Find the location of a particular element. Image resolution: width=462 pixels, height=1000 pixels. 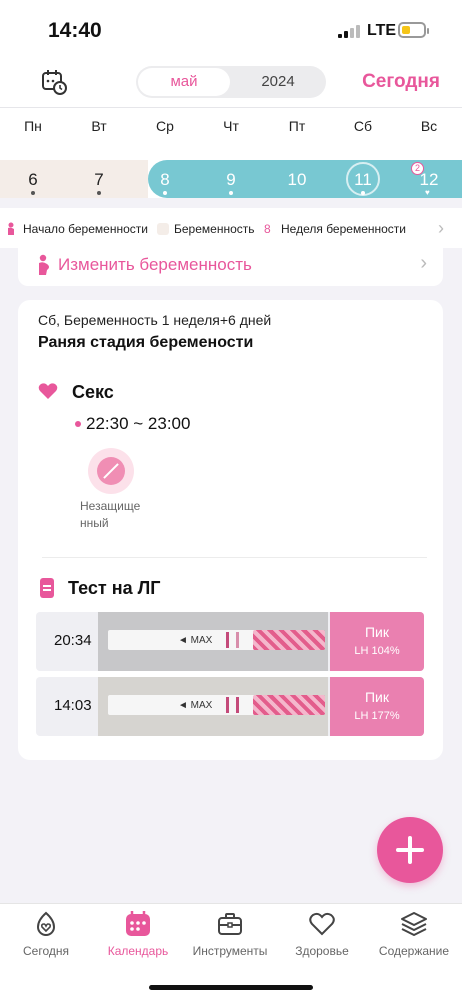

content-icon is located at coordinates (414, 924).